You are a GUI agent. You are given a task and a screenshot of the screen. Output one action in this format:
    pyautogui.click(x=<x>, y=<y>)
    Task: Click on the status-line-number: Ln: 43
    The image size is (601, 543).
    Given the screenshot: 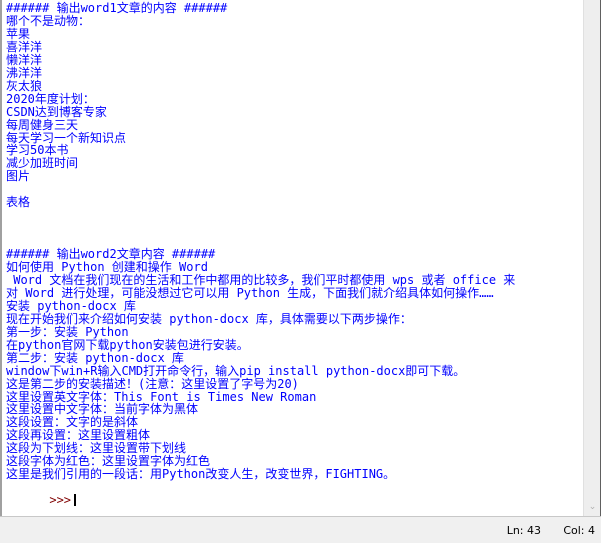 What is the action you would take?
    pyautogui.click(x=523, y=530)
    